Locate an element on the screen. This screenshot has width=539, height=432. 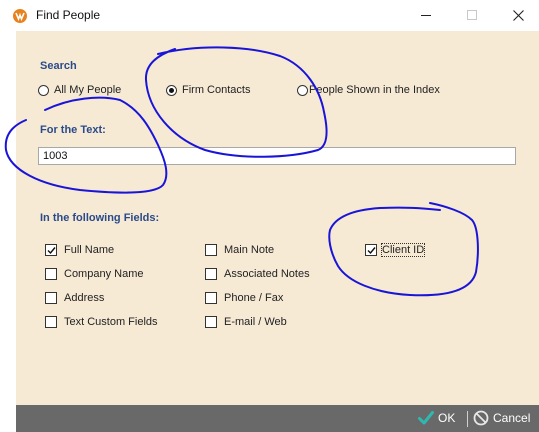
radio-firm-contacts: Firm Contacts is located at coordinates (208, 90).